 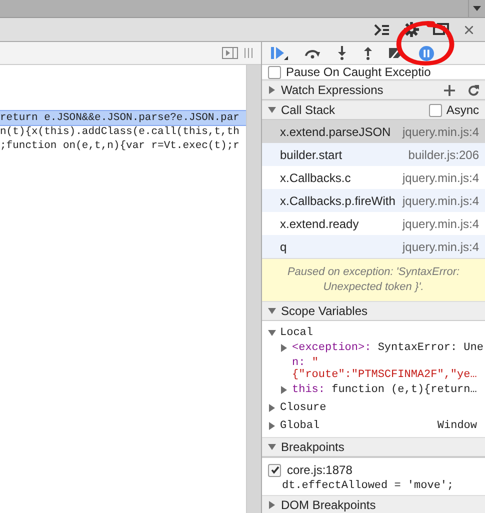 I want to click on refresh-icon, so click(x=473, y=90).